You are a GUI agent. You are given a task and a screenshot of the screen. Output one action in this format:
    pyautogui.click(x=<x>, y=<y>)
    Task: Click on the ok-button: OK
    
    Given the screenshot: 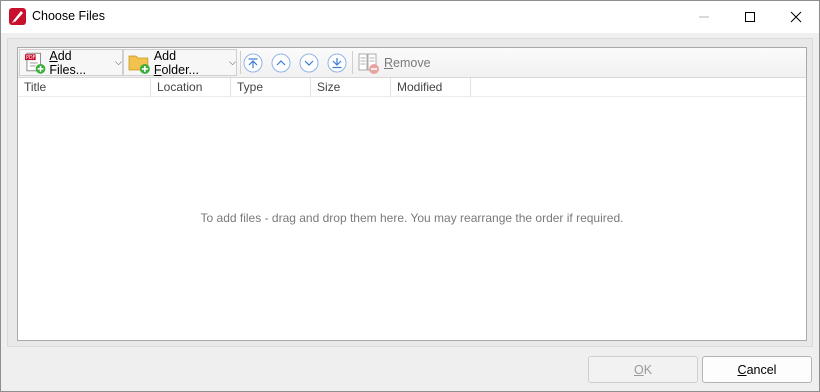 What is the action you would take?
    pyautogui.click(x=643, y=369)
    